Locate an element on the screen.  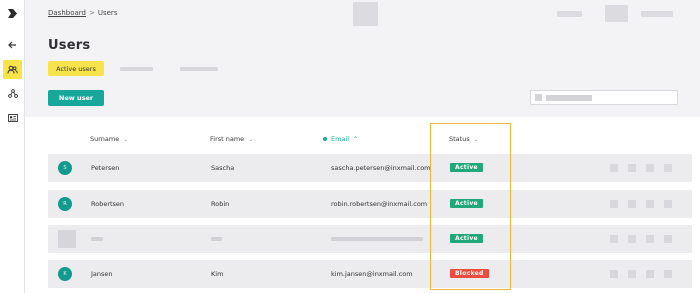
table-row-placeholder: Active is located at coordinates (370, 239).